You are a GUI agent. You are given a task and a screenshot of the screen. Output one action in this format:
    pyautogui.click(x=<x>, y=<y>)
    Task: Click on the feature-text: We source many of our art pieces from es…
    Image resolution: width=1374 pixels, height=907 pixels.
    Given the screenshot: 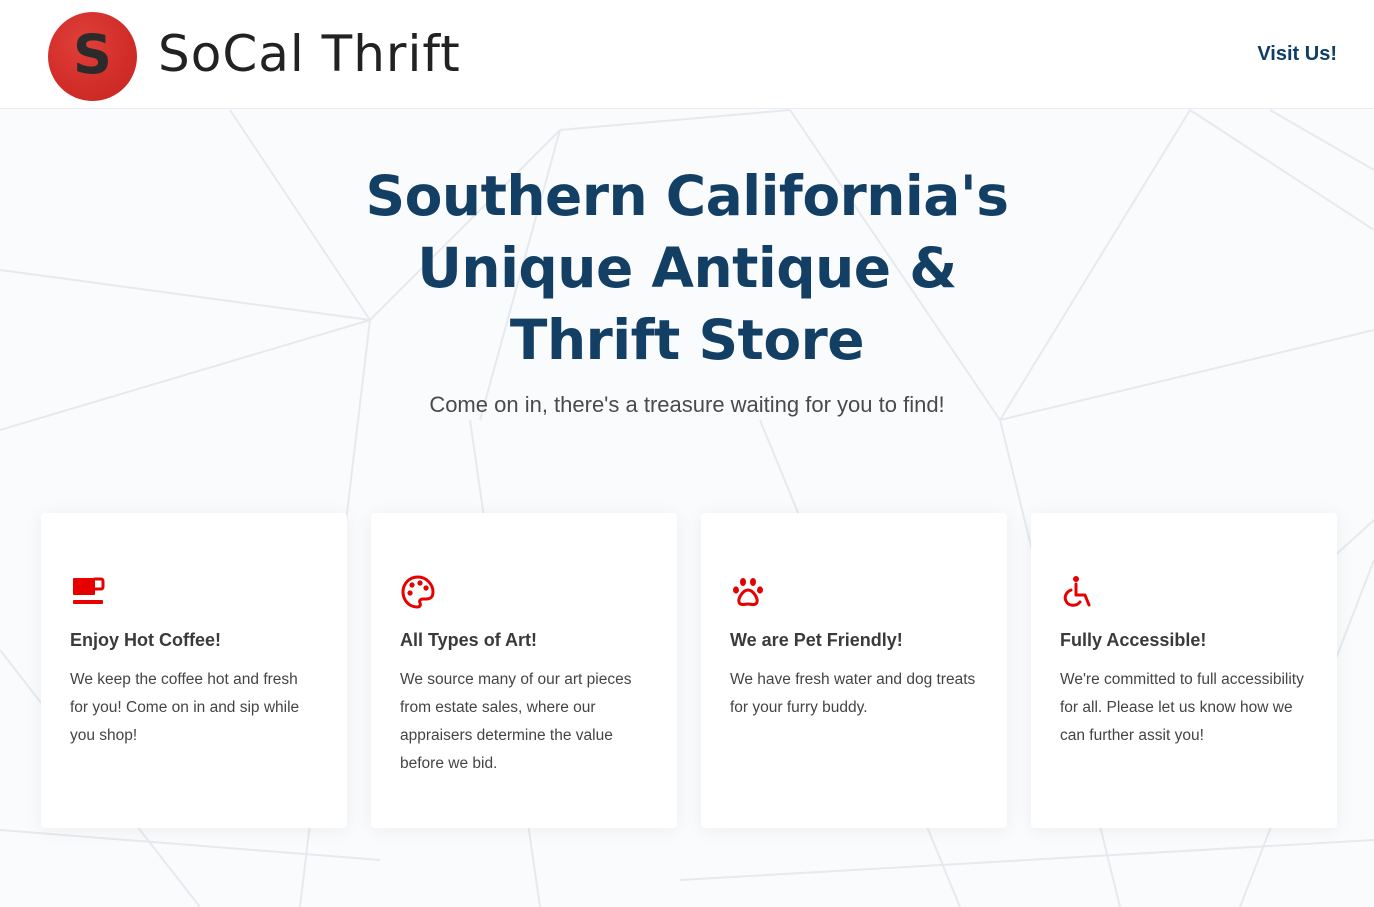 What is the action you would take?
    pyautogui.click(x=516, y=721)
    